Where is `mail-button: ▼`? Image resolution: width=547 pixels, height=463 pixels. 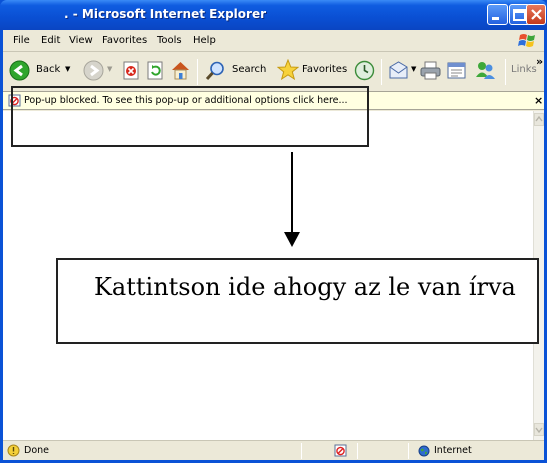
mail-button: ▼ is located at coordinates (403, 71).